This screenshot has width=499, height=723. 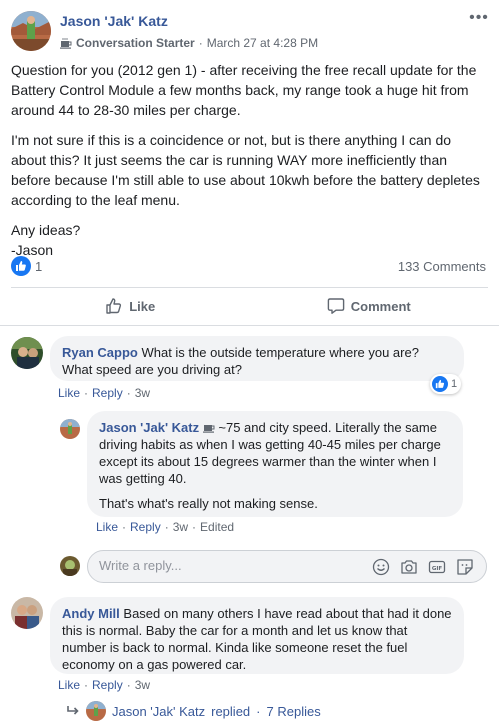 What do you see at coordinates (114, 21) in the screenshot?
I see `author-name: Jason 'Jak' Katz` at bounding box center [114, 21].